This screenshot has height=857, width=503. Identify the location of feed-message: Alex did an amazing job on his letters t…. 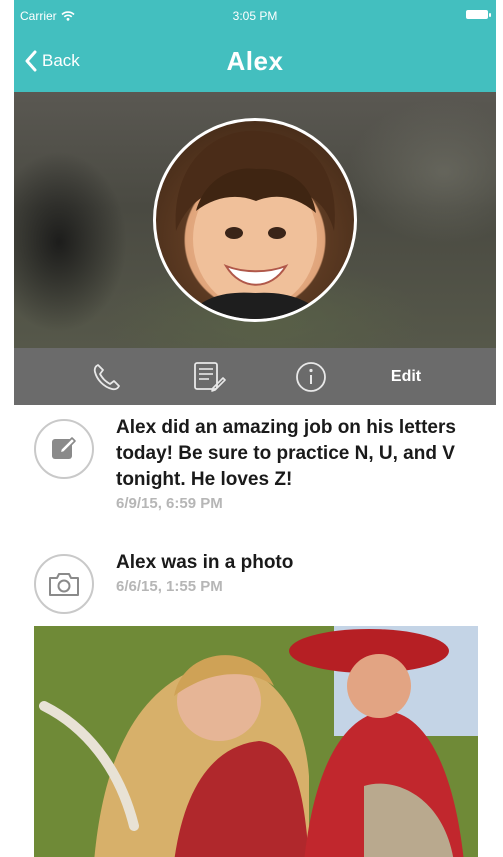
(286, 453).